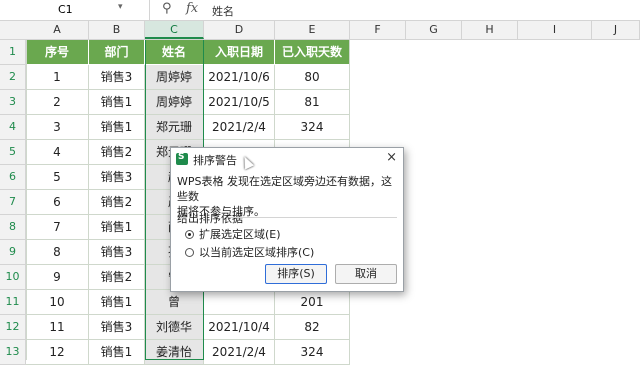  Describe the element at coordinates (13, 277) in the screenshot. I see `row-header: 10` at that location.